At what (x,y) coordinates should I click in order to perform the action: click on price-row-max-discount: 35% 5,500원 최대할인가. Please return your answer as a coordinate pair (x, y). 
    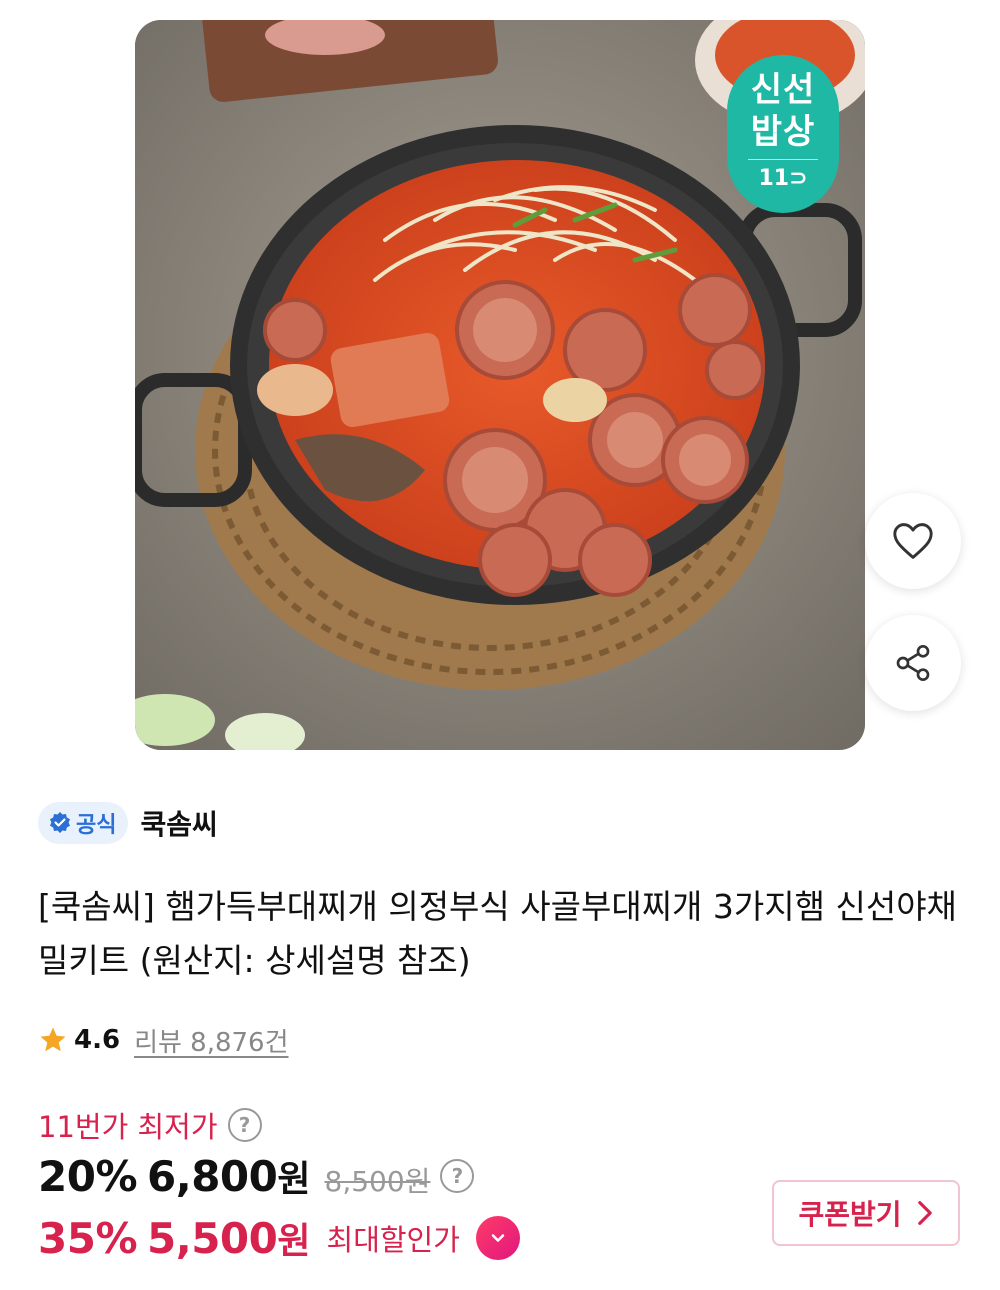
    Looking at the image, I should click on (279, 1238).